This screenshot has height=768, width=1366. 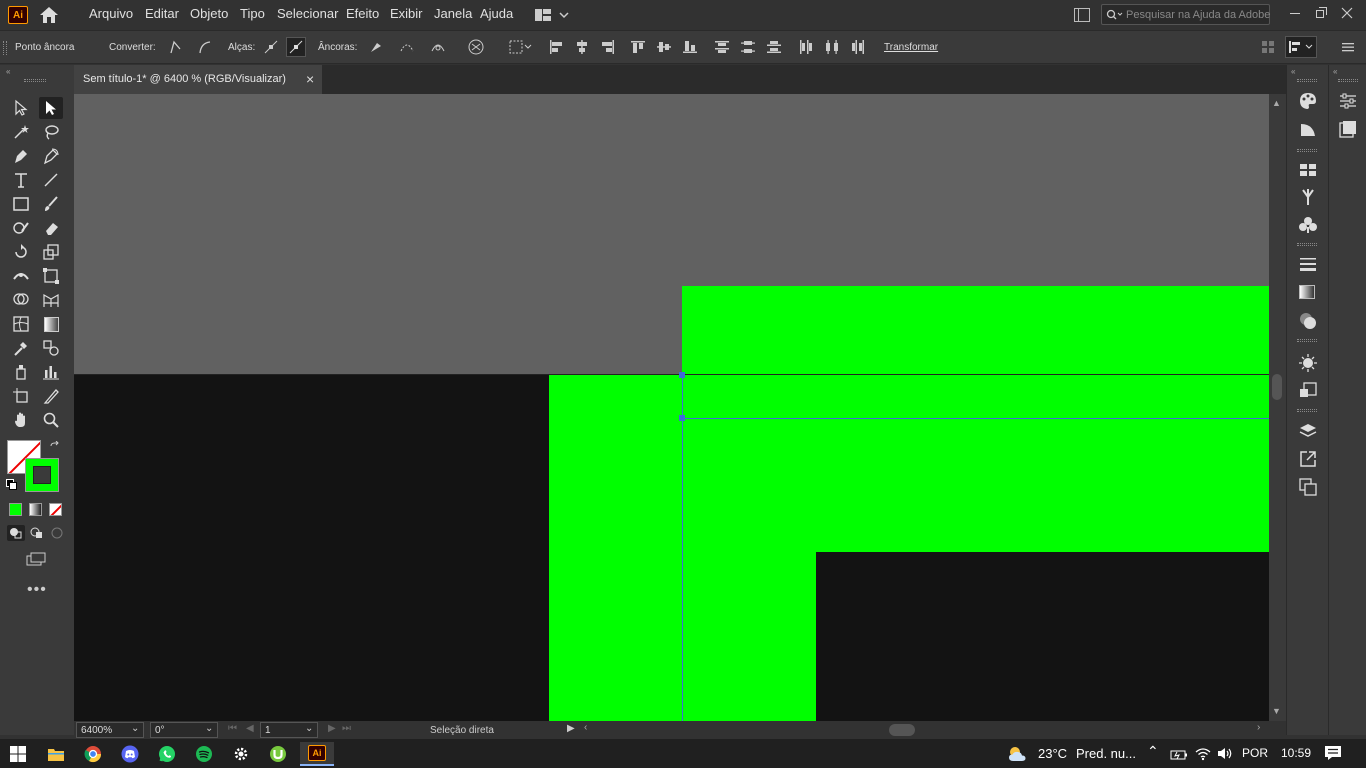 I want to click on home-icon, so click(x=49, y=15).